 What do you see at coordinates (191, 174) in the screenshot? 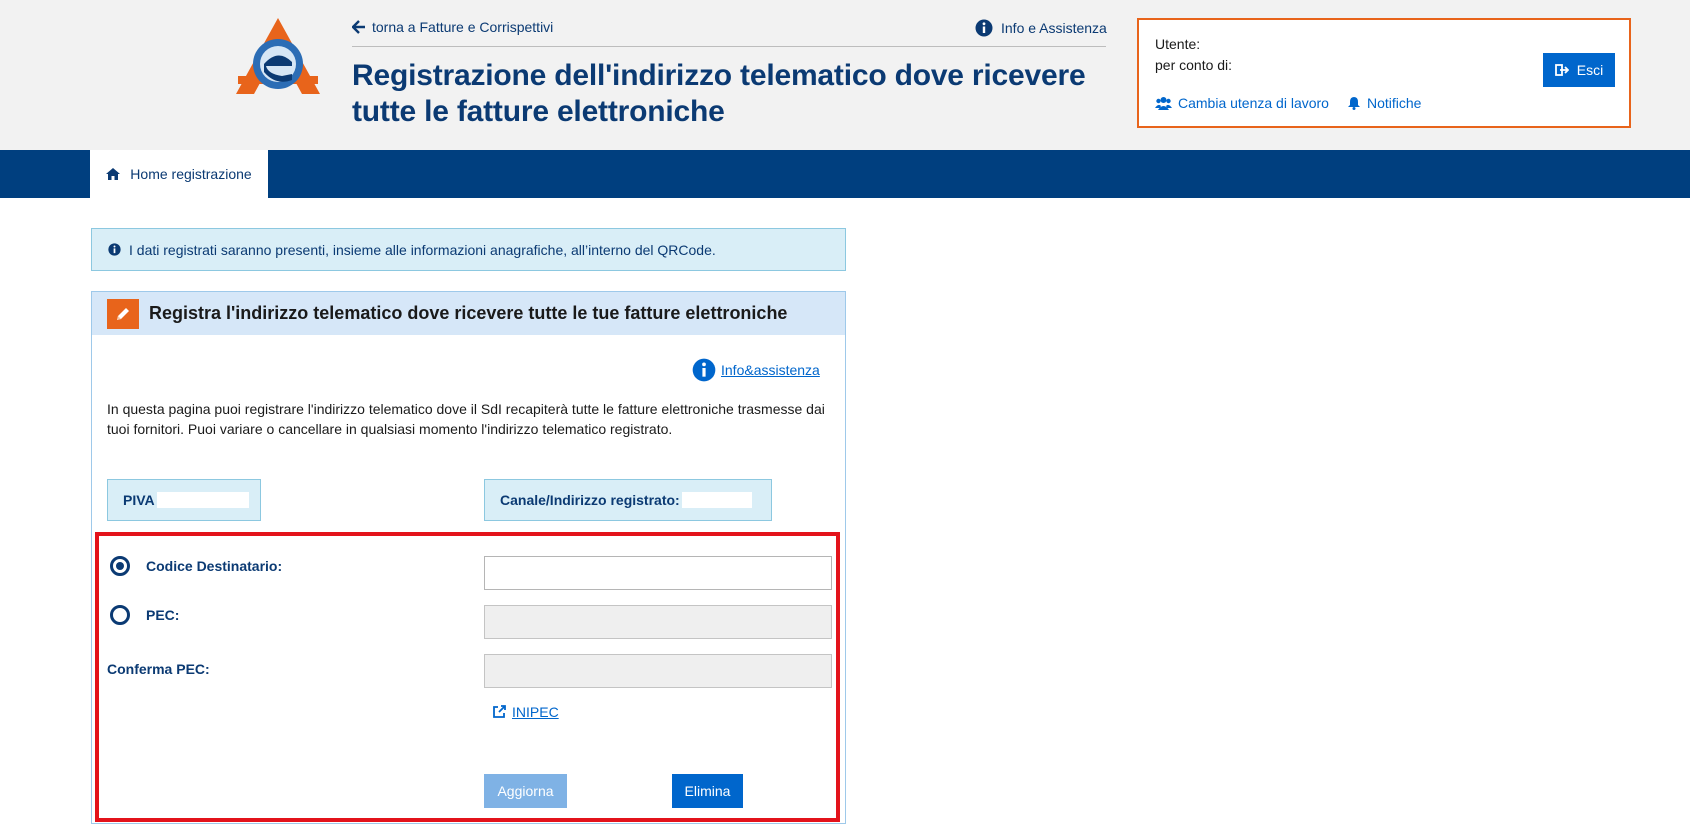
I see `tab-home-label: Home registrazione` at bounding box center [191, 174].